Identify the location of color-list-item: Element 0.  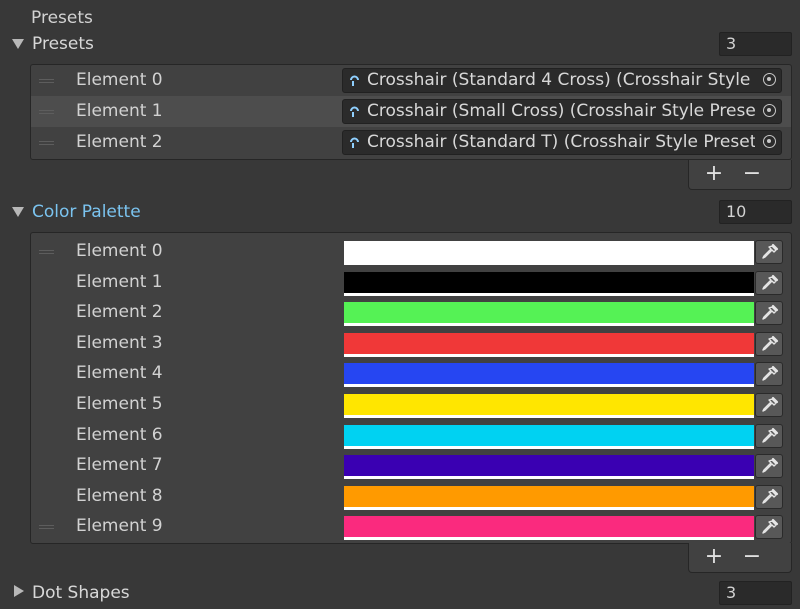
(411, 251).